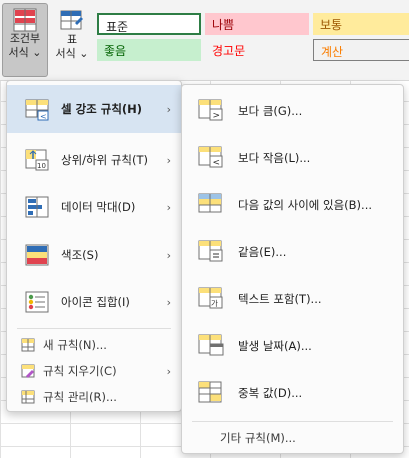 The width and height of the screenshot is (409, 458). I want to click on top-bottom-icon: 10, so click(38, 160).